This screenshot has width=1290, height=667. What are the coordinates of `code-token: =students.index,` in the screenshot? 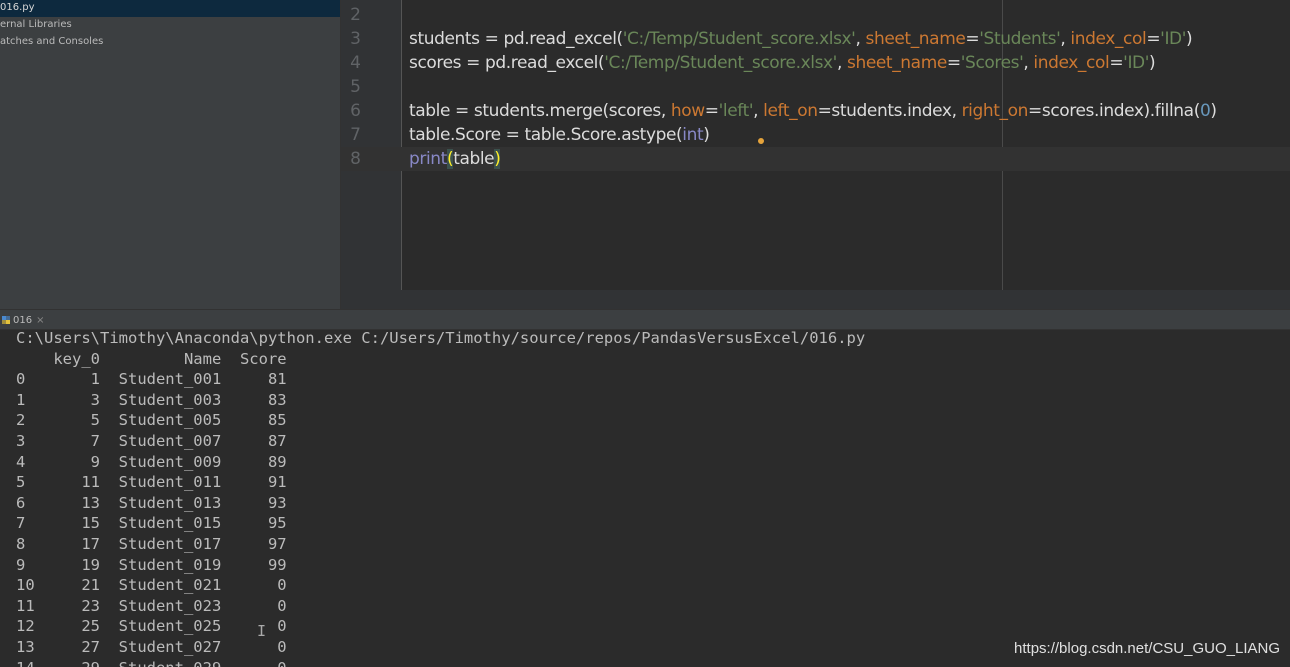 It's located at (889, 111).